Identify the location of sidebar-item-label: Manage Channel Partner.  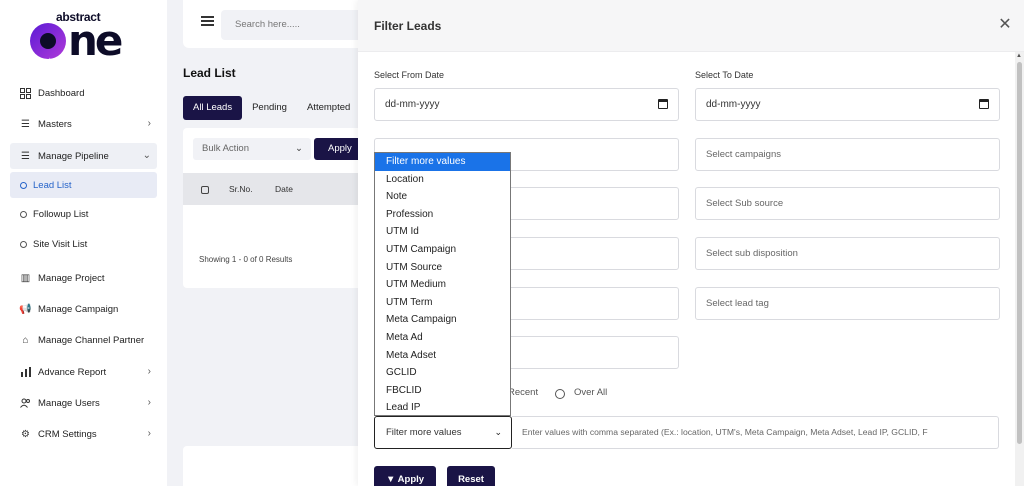
(91, 340).